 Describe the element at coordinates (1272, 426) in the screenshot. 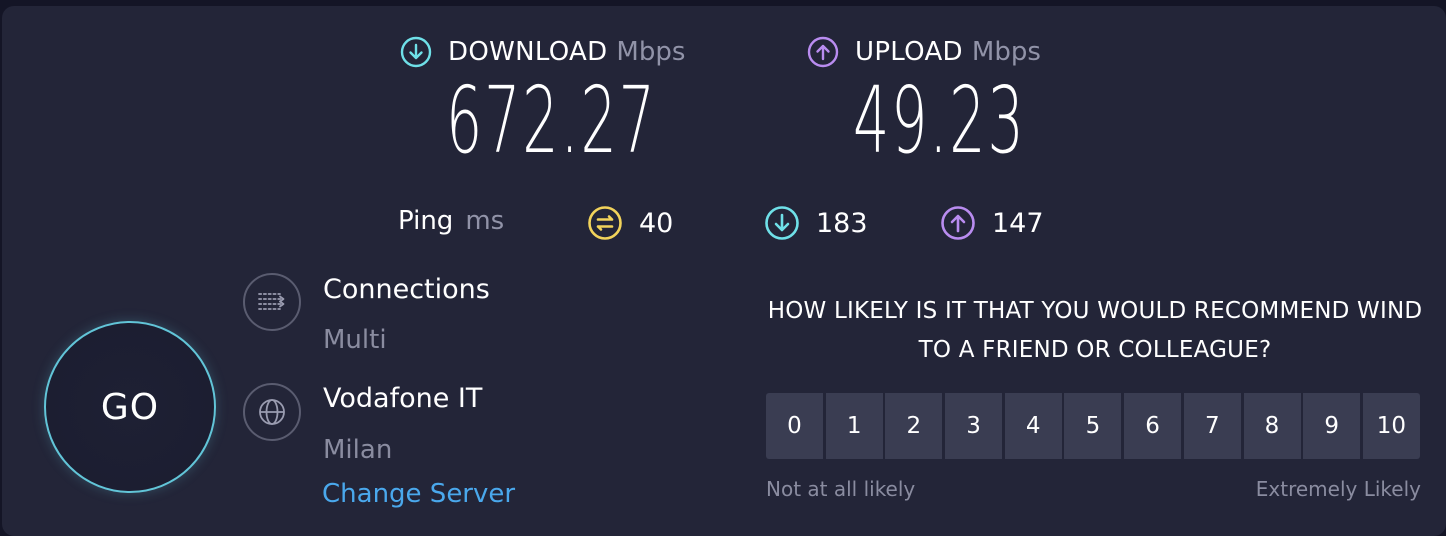

I see `scale-option-8: 8` at that location.